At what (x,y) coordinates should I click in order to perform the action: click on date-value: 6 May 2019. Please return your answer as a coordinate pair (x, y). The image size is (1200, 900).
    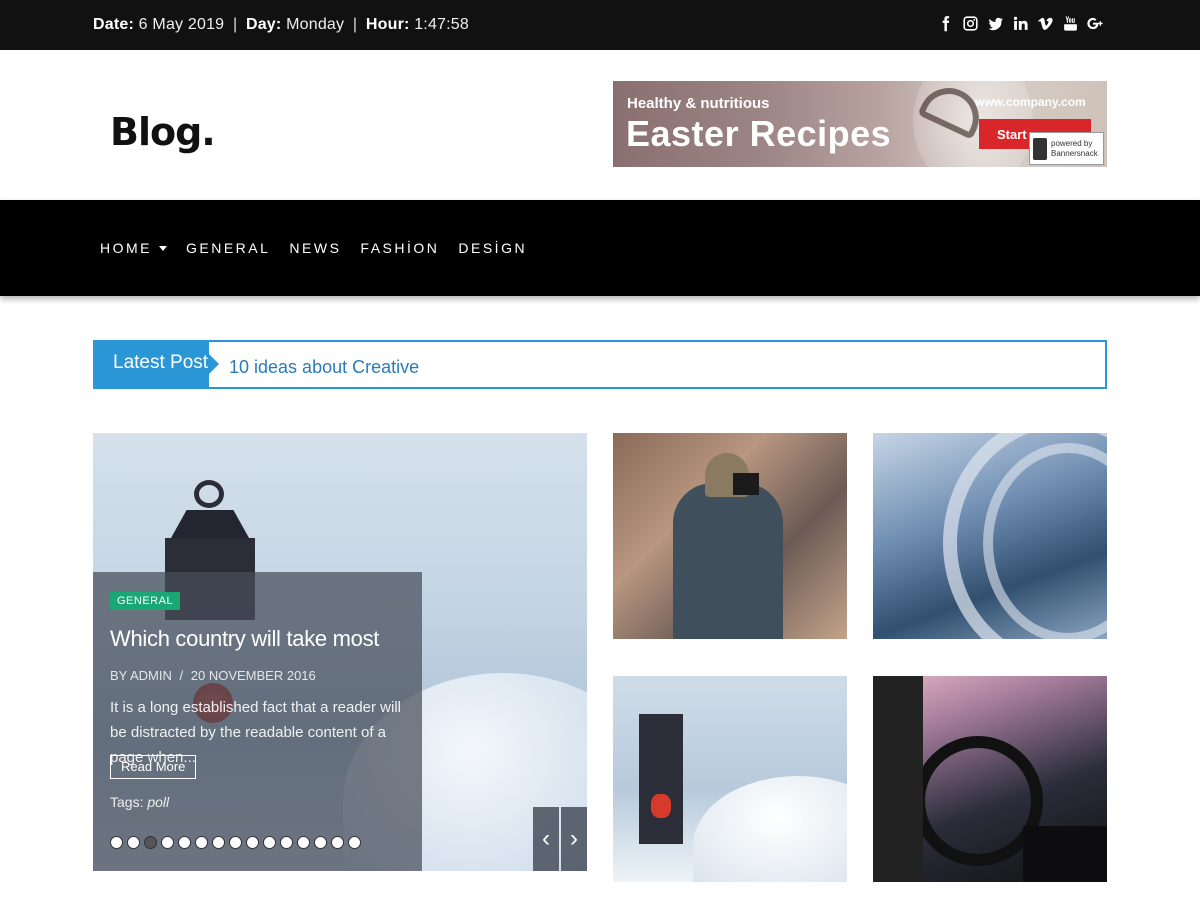
    Looking at the image, I should click on (181, 24).